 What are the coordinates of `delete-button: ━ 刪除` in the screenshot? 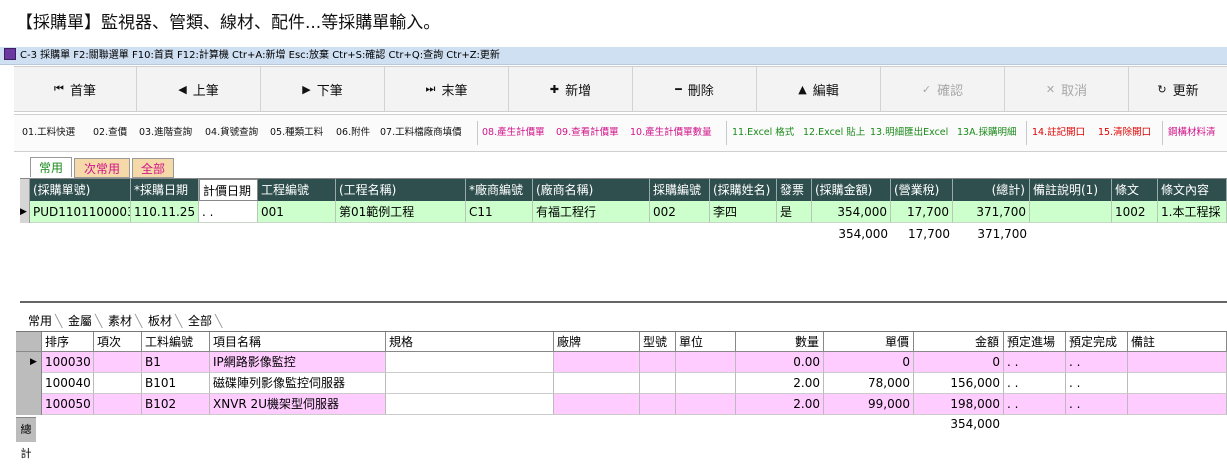 It's located at (695, 89).